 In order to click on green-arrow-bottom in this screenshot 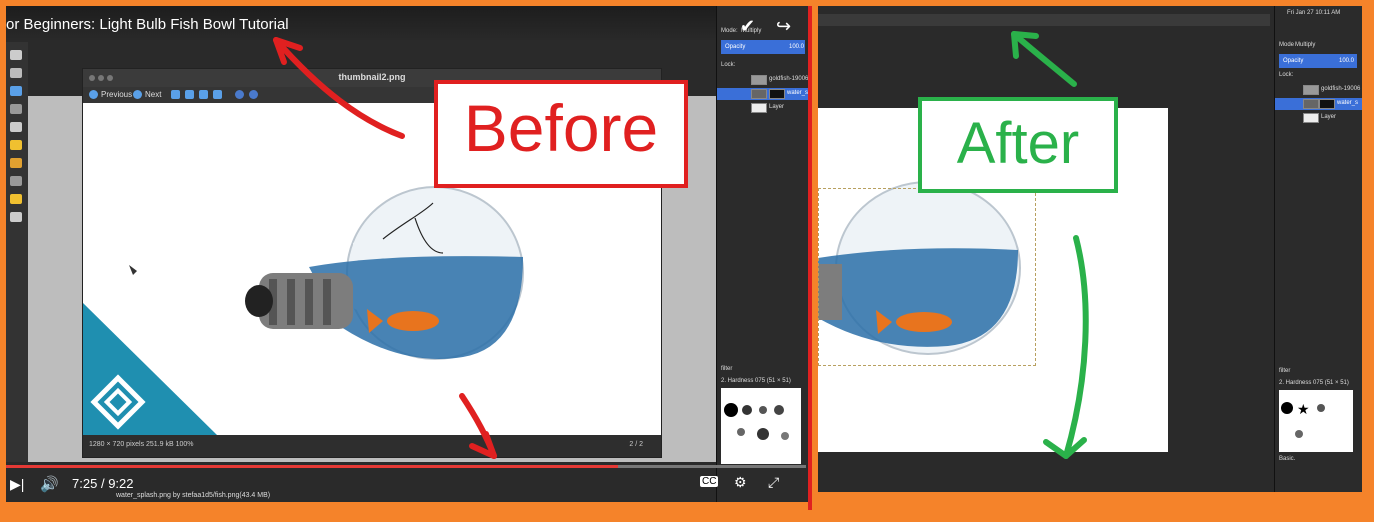, I will do `click(1066, 347)`.